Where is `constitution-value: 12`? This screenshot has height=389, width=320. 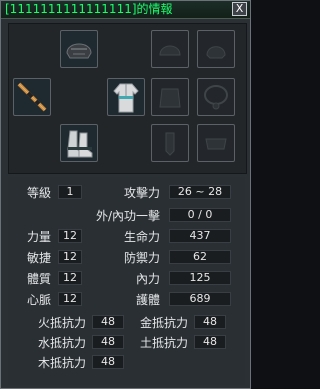
constitution-value: 12 is located at coordinates (70, 278).